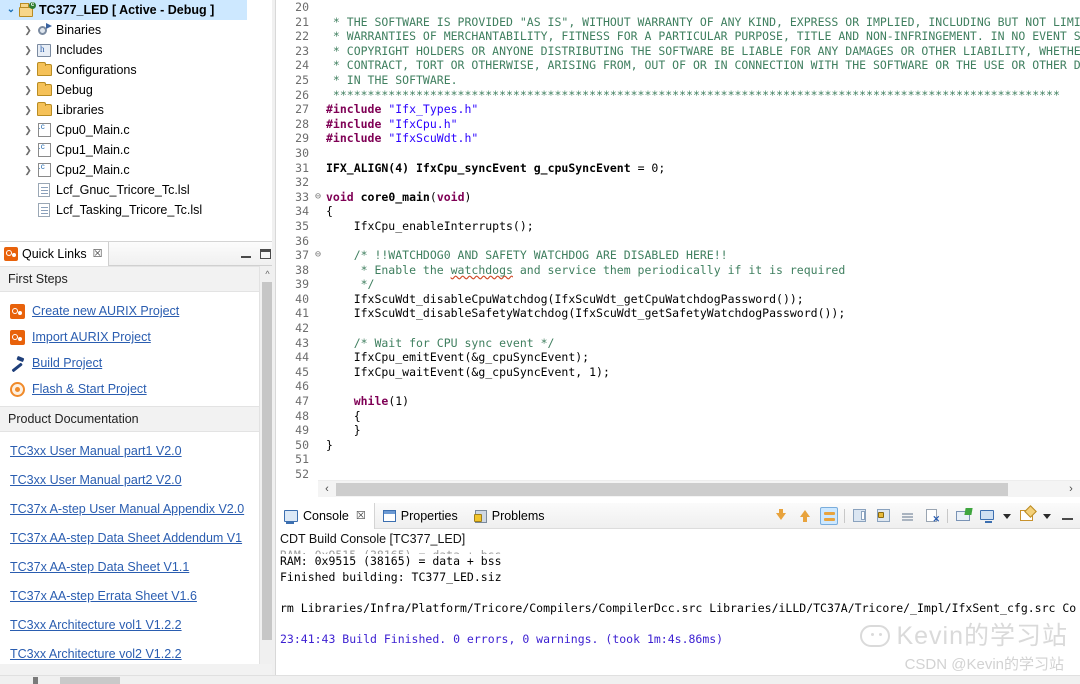 The width and height of the screenshot is (1080, 684). Describe the element at coordinates (136, 110) in the screenshot. I see `tree-item-libraries: ❯ Libraries` at that location.